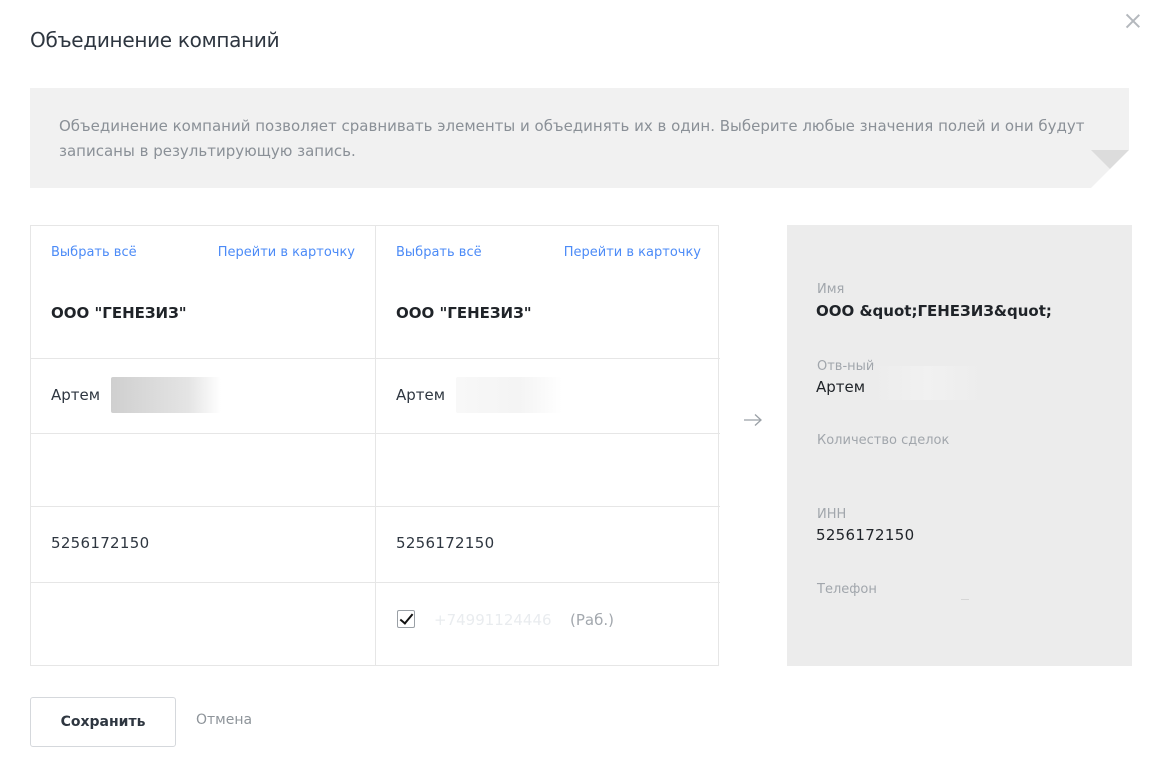 This screenshot has height=775, width=1161. I want to click on page-fold-cover, so click(1110, 169).